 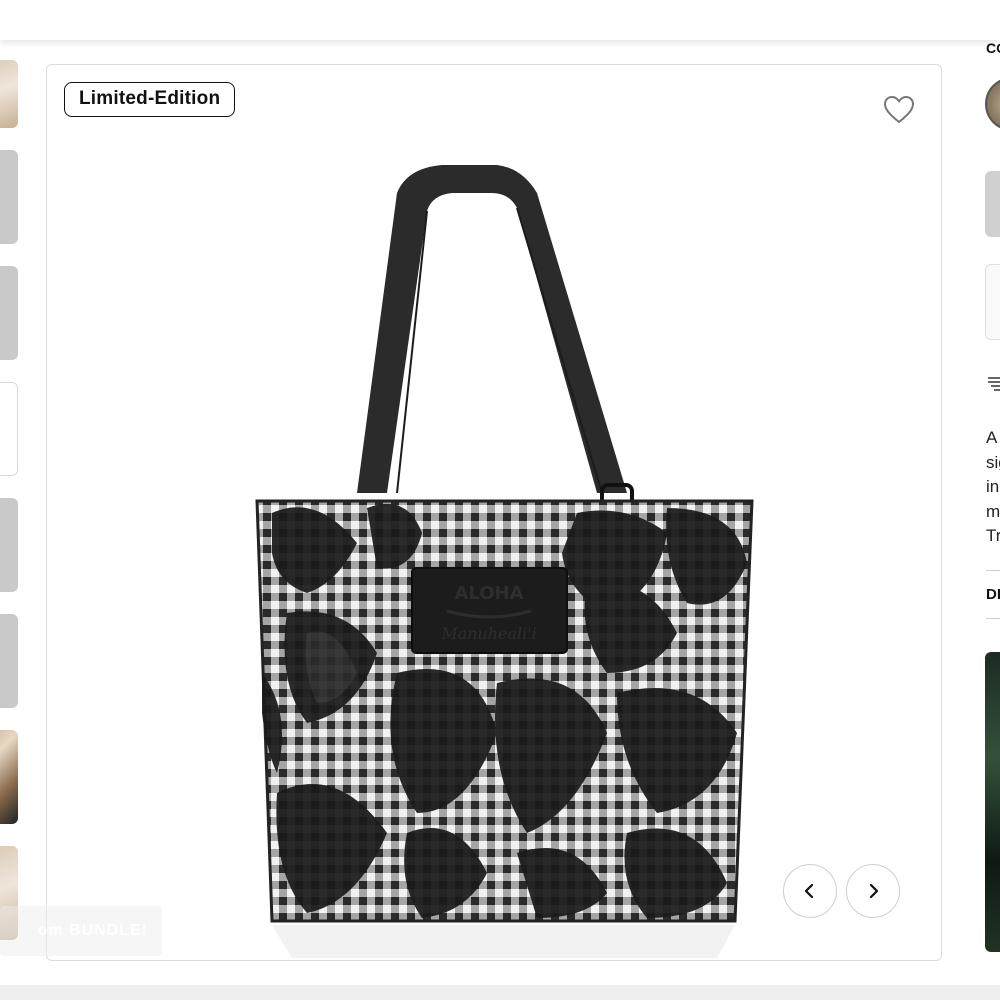 What do you see at coordinates (500, 20) in the screenshot?
I see `top-header-bar` at bounding box center [500, 20].